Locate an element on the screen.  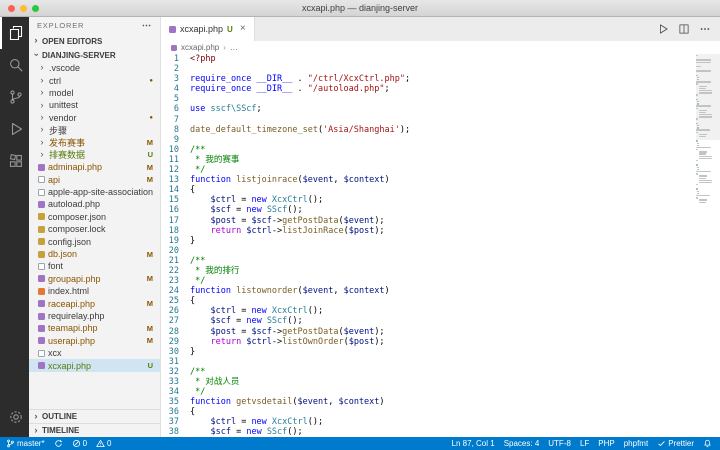
activity-settings is located at coordinates (14, 417).